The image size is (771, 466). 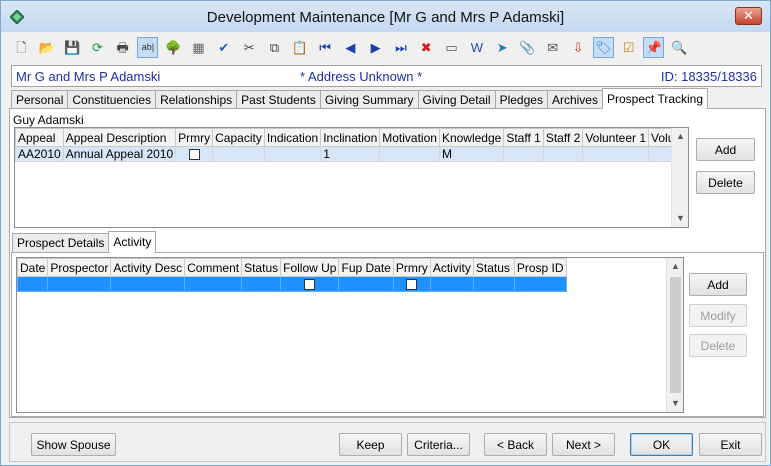 I want to click on download-icon: ⇩, so click(x=578, y=47).